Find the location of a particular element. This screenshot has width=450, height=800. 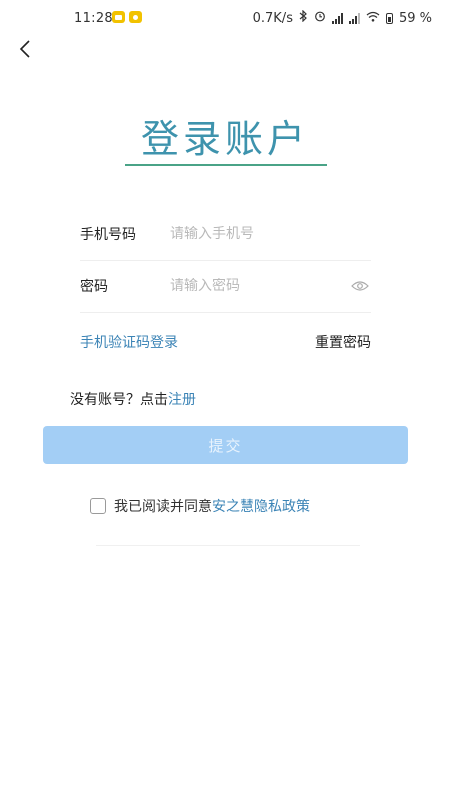

auth-links: 手机验证码登录 重置密码 is located at coordinates (225, 342).